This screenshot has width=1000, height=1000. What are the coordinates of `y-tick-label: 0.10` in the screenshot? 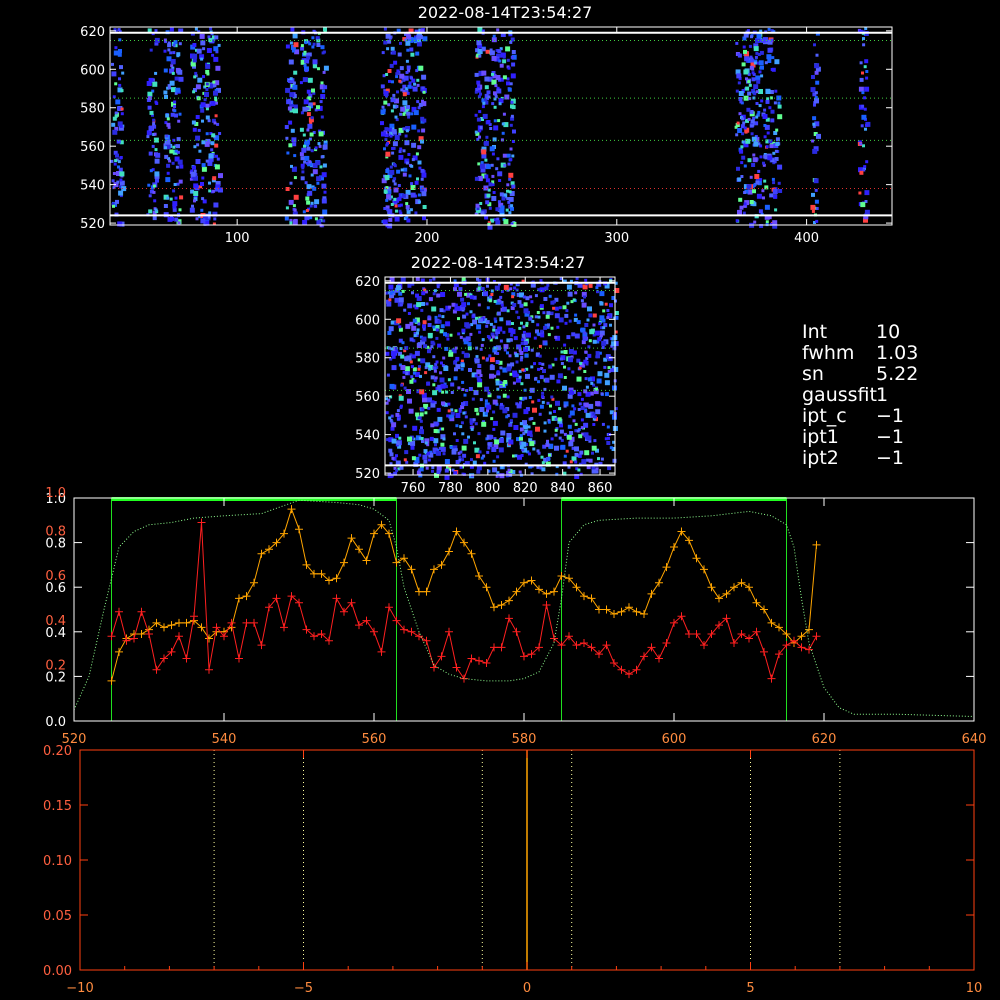 It's located at (57, 861).